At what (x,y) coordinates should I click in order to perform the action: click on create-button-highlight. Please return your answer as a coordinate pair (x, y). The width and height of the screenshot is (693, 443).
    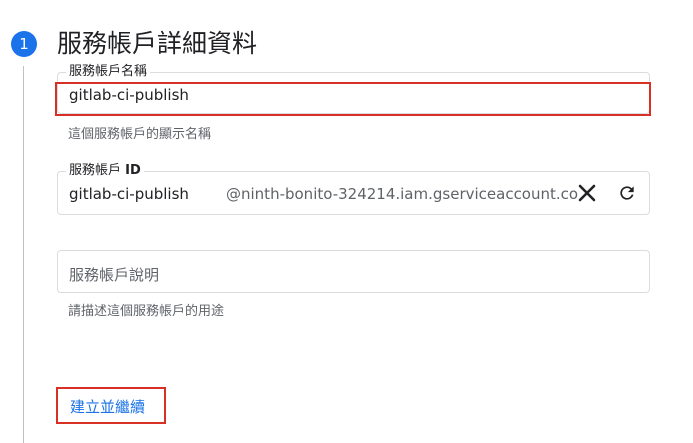
    Looking at the image, I should click on (111, 405).